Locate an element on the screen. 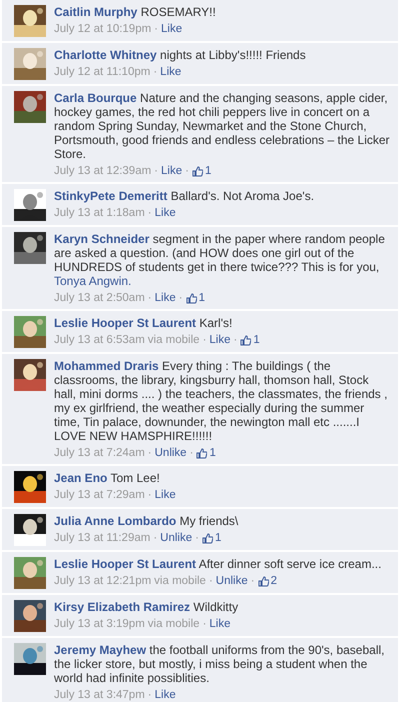 The image size is (400, 702). comment-text: Julia Anne Lombardo My friends\ is located at coordinates (147, 521).